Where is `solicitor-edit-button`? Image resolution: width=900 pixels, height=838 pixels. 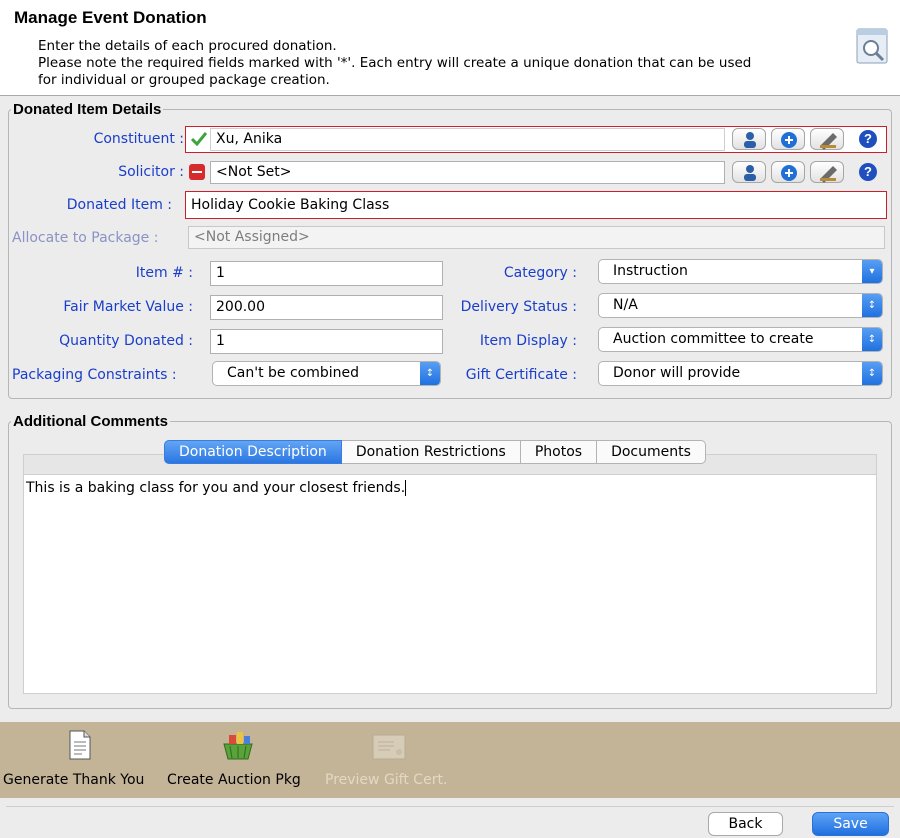
solicitor-edit-button is located at coordinates (827, 172).